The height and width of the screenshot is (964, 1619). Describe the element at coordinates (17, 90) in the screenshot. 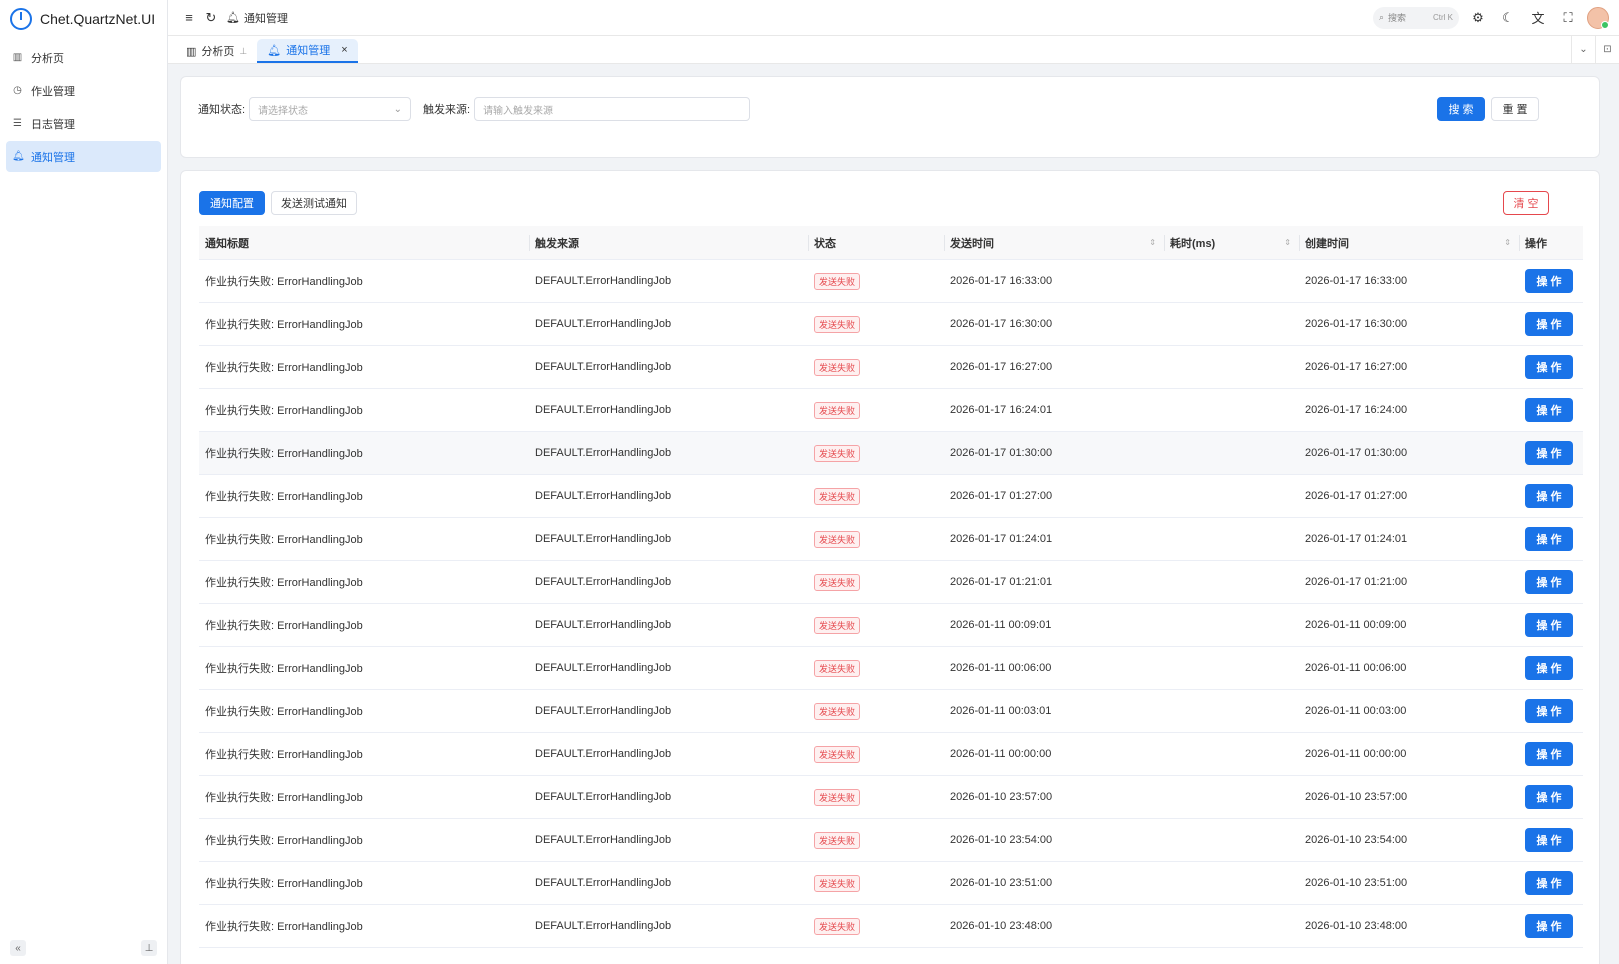

I see `clock-icon: ◷` at that location.